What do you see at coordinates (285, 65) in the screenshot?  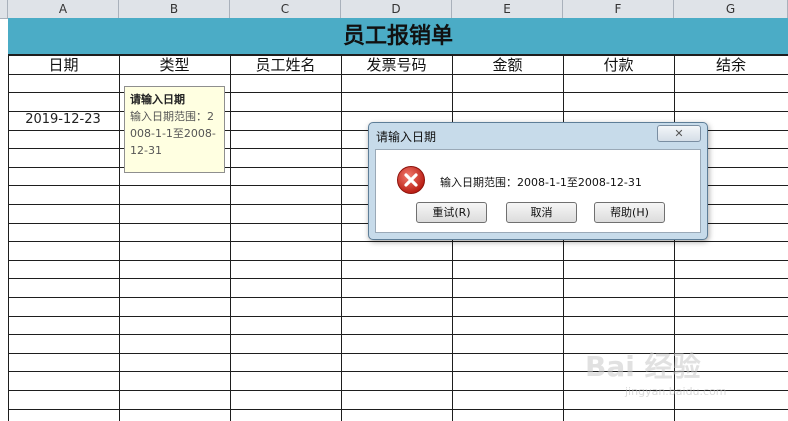 I see `header-employee-name: 员工姓名` at bounding box center [285, 65].